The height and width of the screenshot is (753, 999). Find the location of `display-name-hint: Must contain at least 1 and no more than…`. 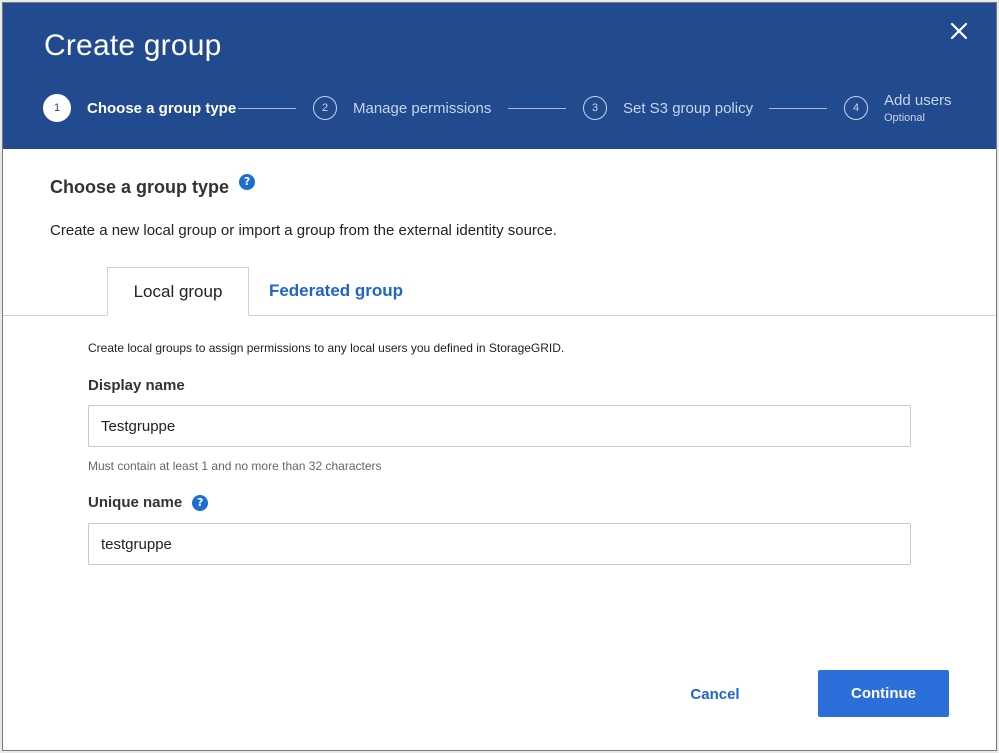

display-name-hint: Must contain at least 1 and no more than… is located at coordinates (235, 466).